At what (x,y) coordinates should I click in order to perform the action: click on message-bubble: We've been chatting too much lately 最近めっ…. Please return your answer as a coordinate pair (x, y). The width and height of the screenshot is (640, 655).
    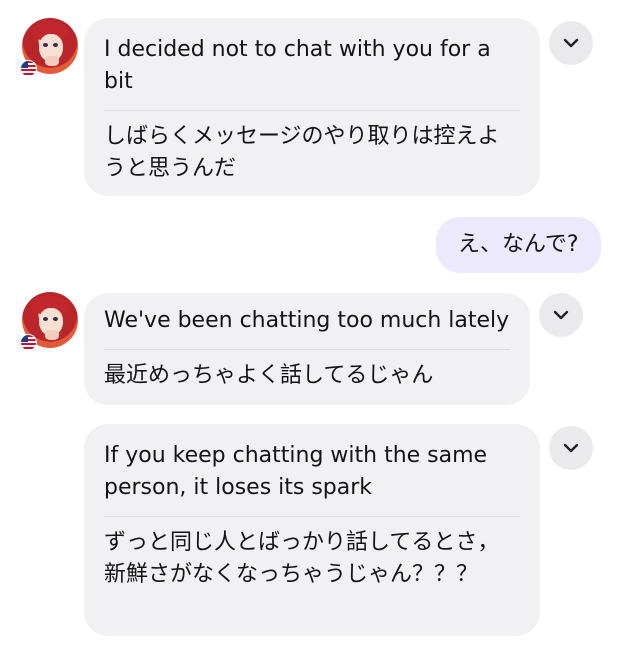
    Looking at the image, I should click on (307, 349).